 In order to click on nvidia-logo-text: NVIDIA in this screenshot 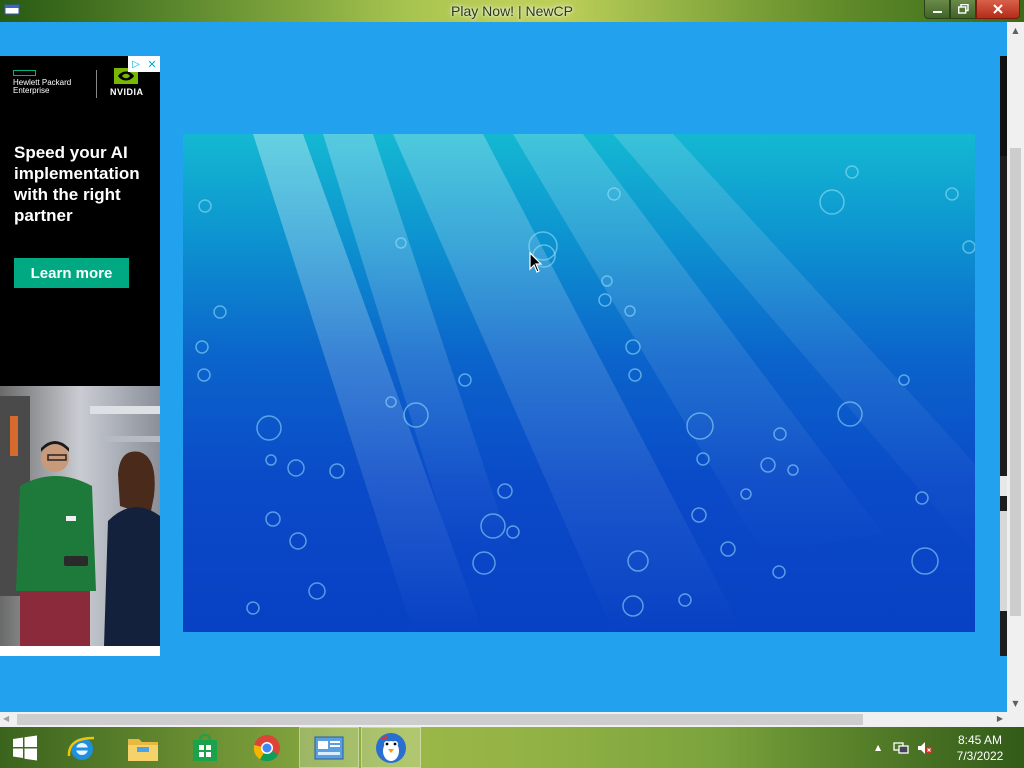, I will do `click(127, 92)`.